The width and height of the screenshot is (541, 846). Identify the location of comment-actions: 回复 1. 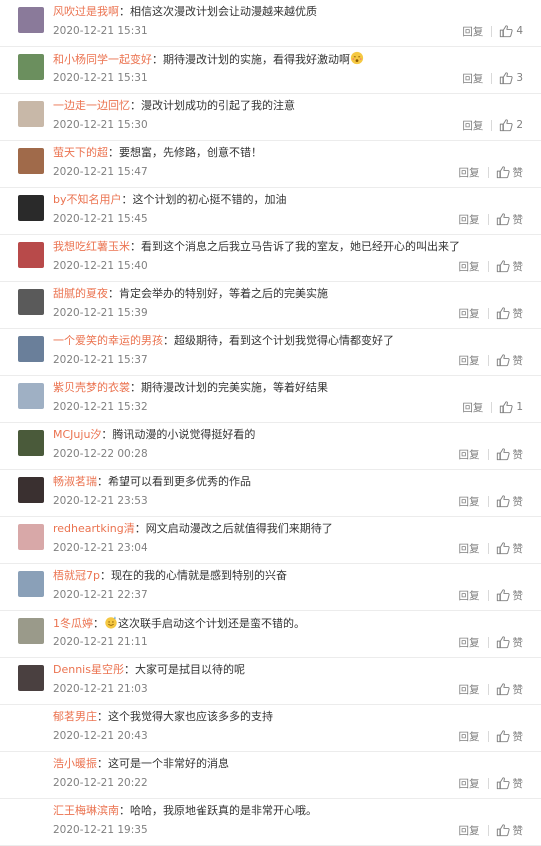
(492, 407).